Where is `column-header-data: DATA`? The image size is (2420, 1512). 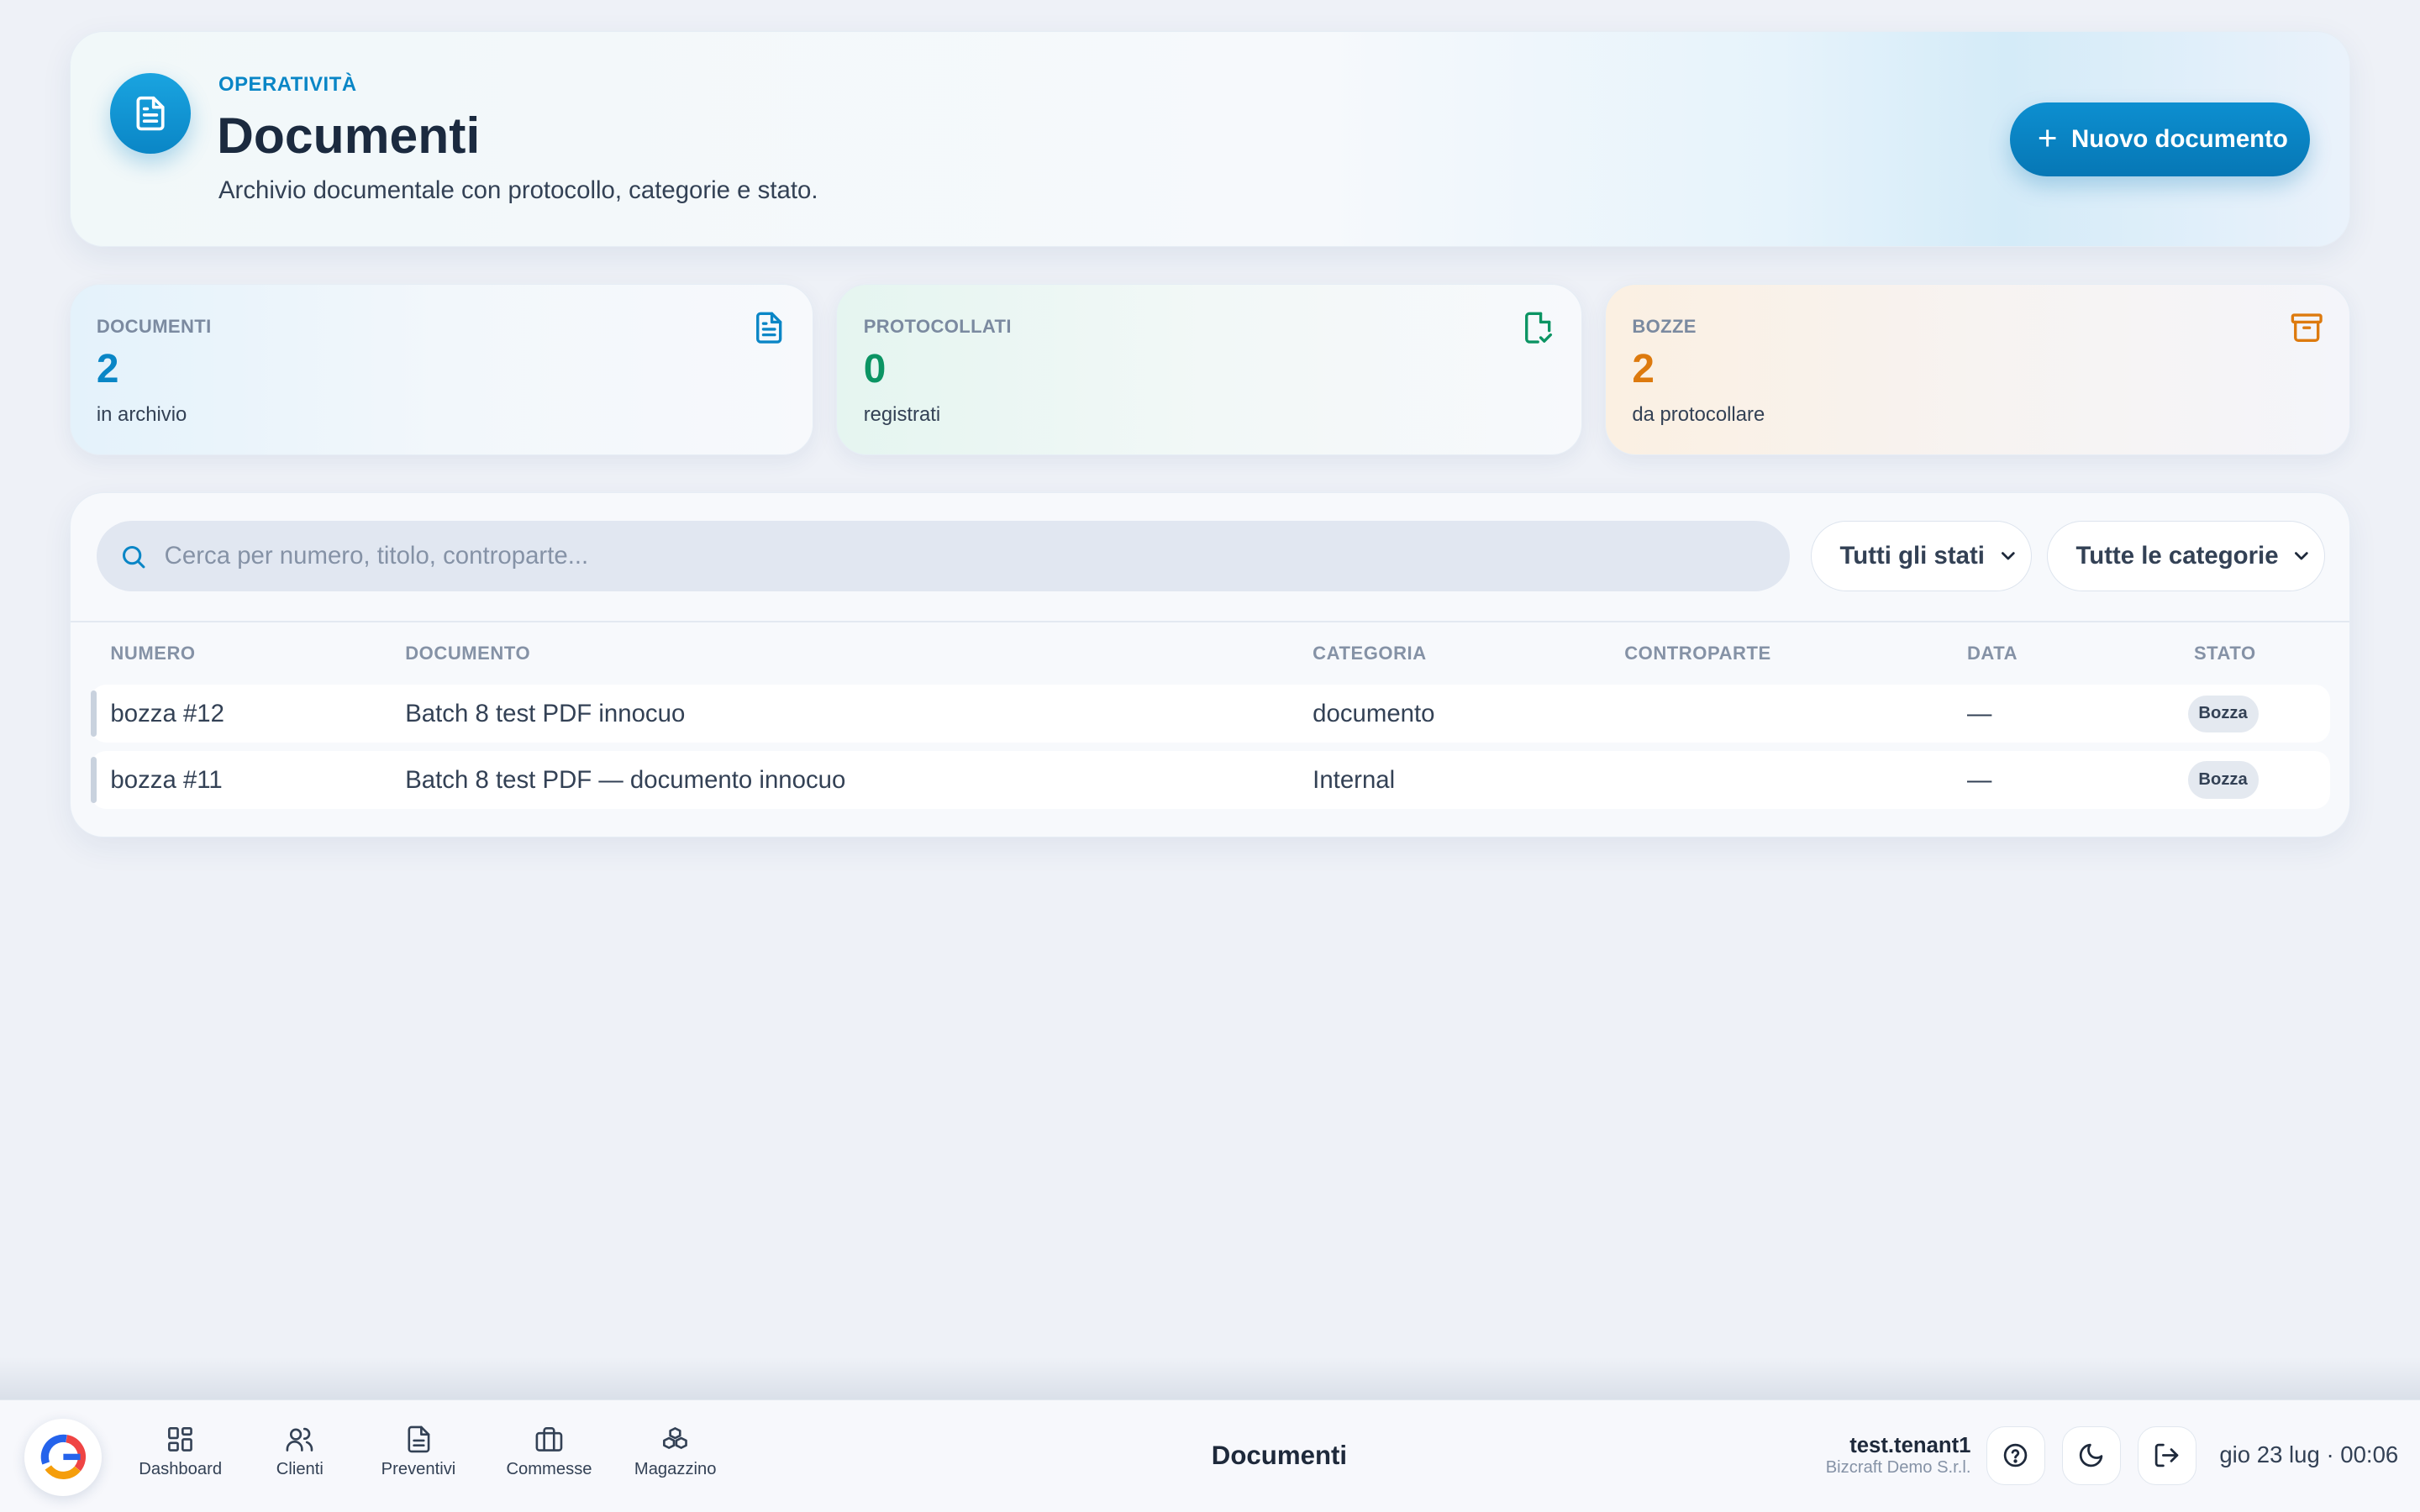 column-header-data: DATA is located at coordinates (1992, 653).